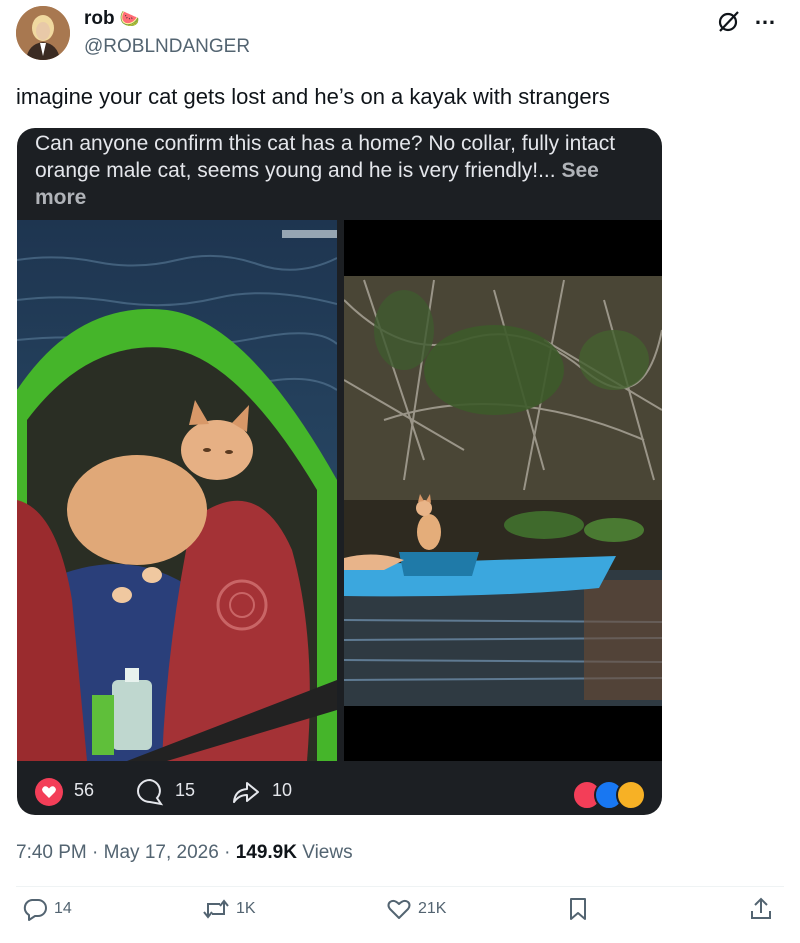 The height and width of the screenshot is (943, 800). Describe the element at coordinates (185, 790) in the screenshot. I see `comments-count: 15` at that location.